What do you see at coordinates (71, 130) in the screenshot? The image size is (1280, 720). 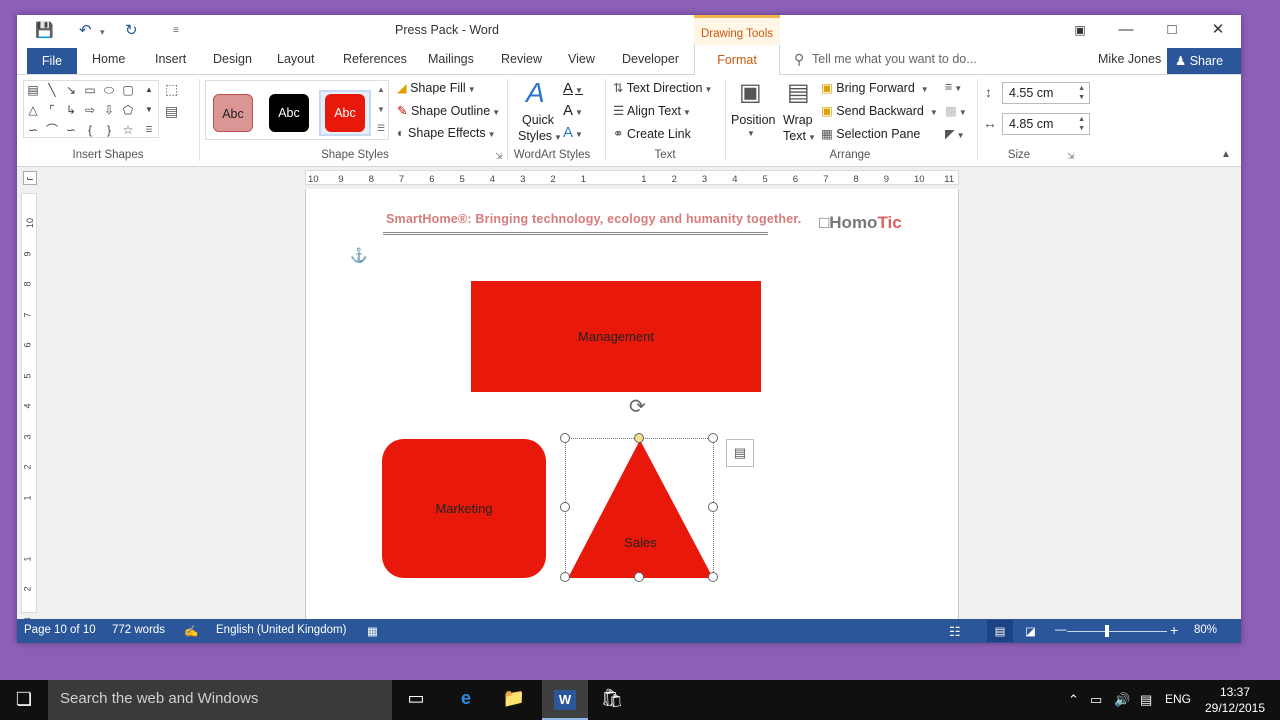 I see `curve-shape-icon: ∽` at bounding box center [71, 130].